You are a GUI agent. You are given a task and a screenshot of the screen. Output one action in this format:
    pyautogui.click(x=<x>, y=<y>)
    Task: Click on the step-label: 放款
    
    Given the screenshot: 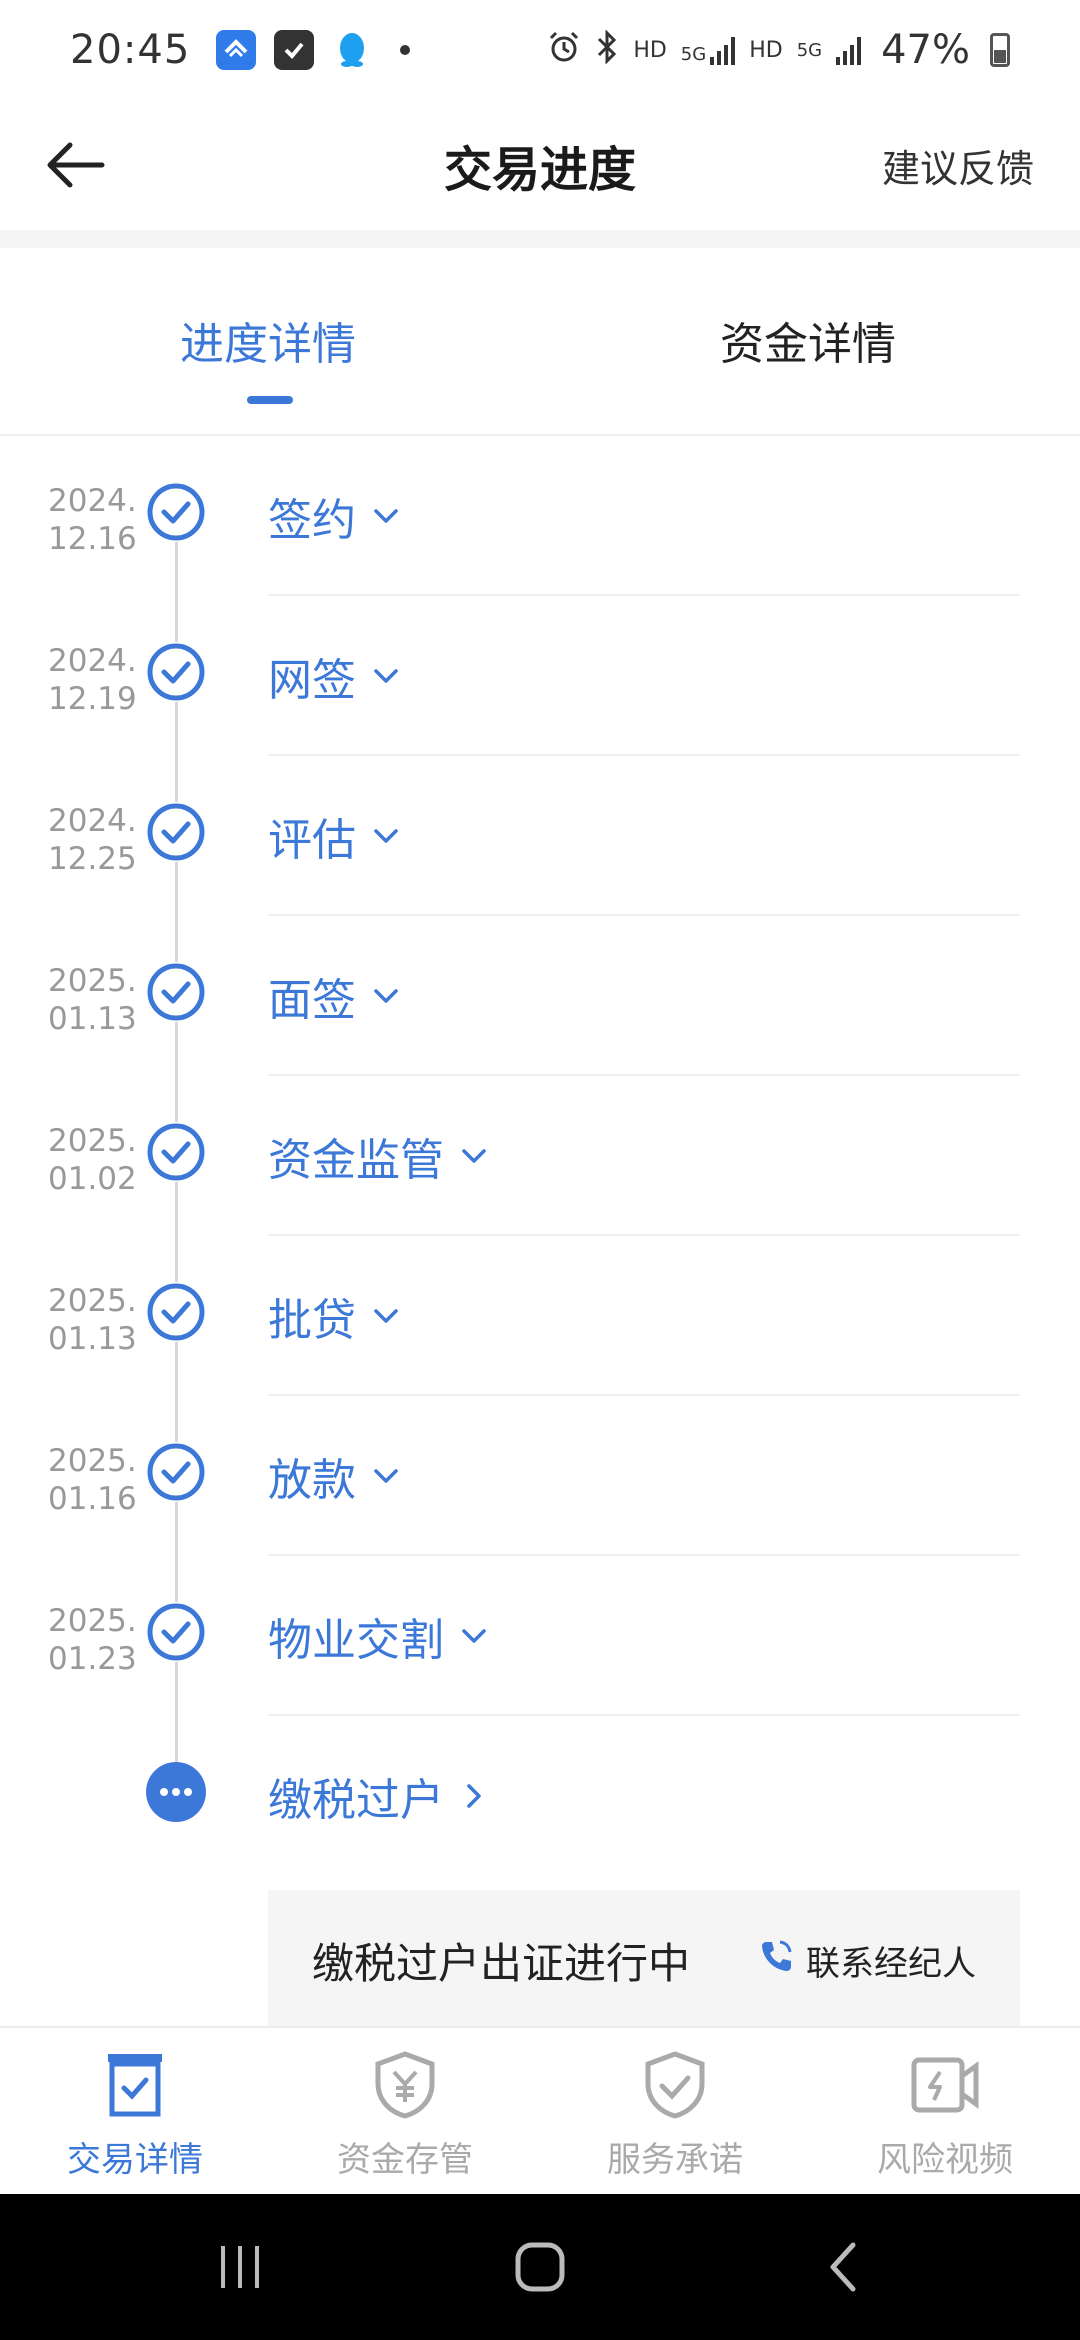 What is the action you would take?
    pyautogui.click(x=334, y=1476)
    